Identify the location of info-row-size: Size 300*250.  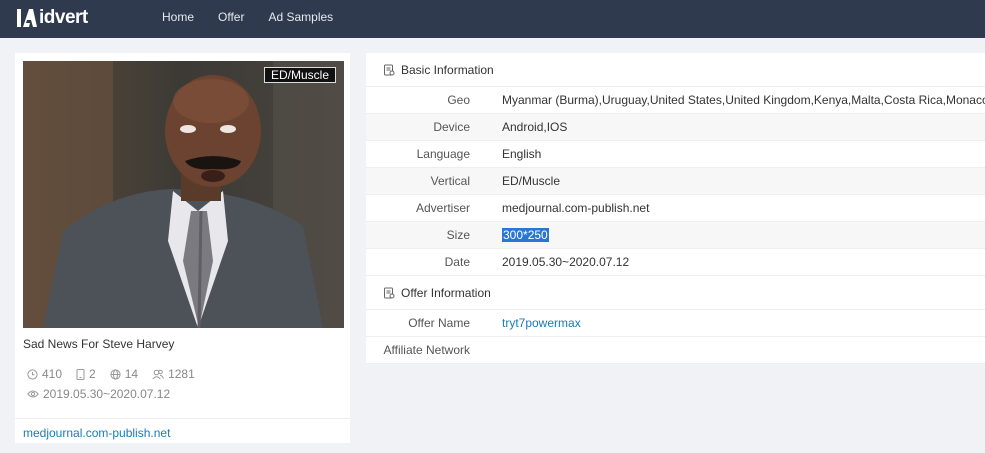
(675, 235).